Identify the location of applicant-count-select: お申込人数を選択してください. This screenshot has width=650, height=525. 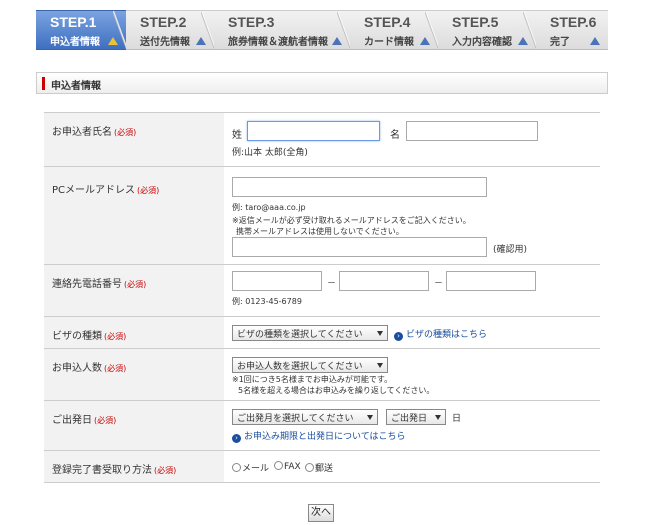
(310, 365).